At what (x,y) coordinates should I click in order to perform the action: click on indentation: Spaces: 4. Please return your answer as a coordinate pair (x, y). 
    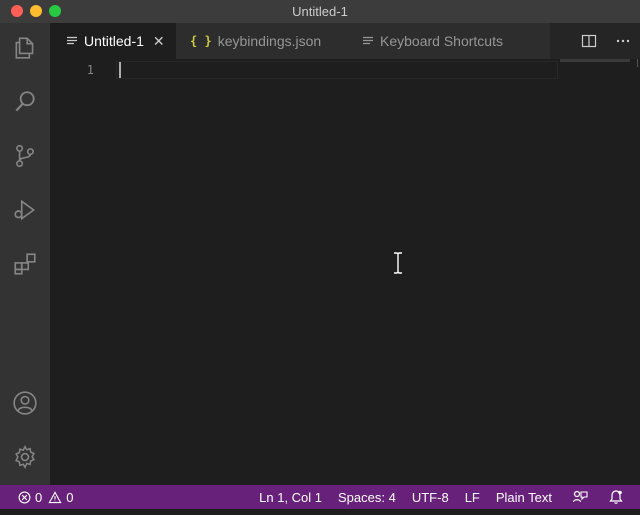
    Looking at the image, I should click on (367, 497).